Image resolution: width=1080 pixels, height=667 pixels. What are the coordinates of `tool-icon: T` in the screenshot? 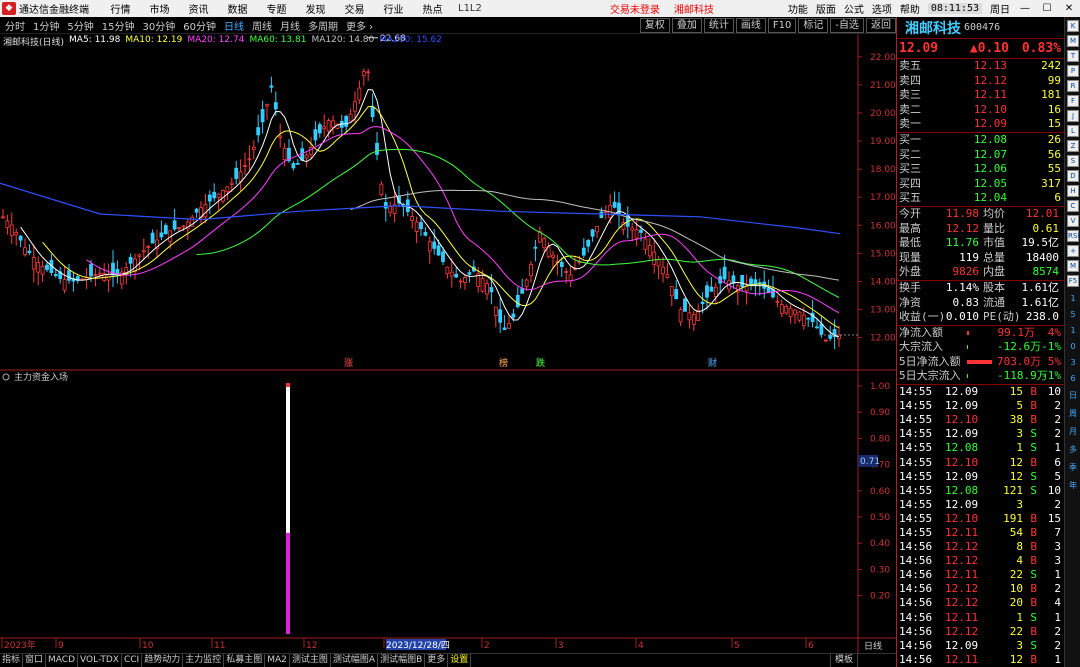 It's located at (1073, 56).